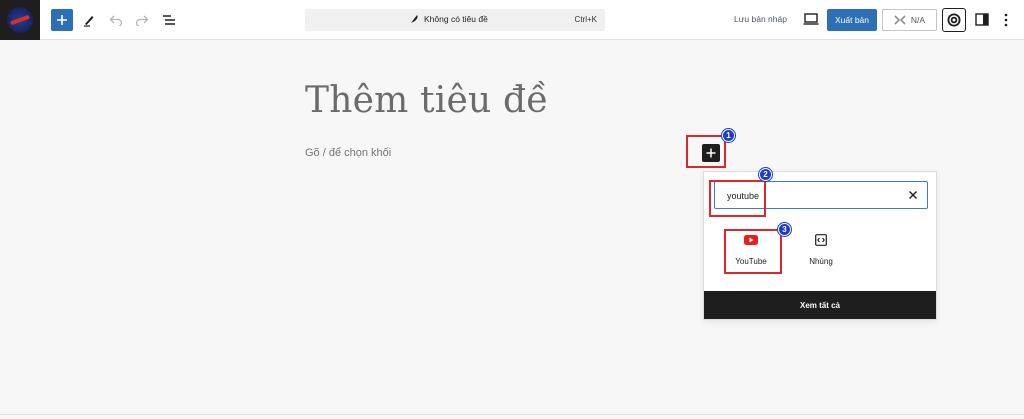 The height and width of the screenshot is (419, 1024). I want to click on site-logo-icon, so click(20, 20).